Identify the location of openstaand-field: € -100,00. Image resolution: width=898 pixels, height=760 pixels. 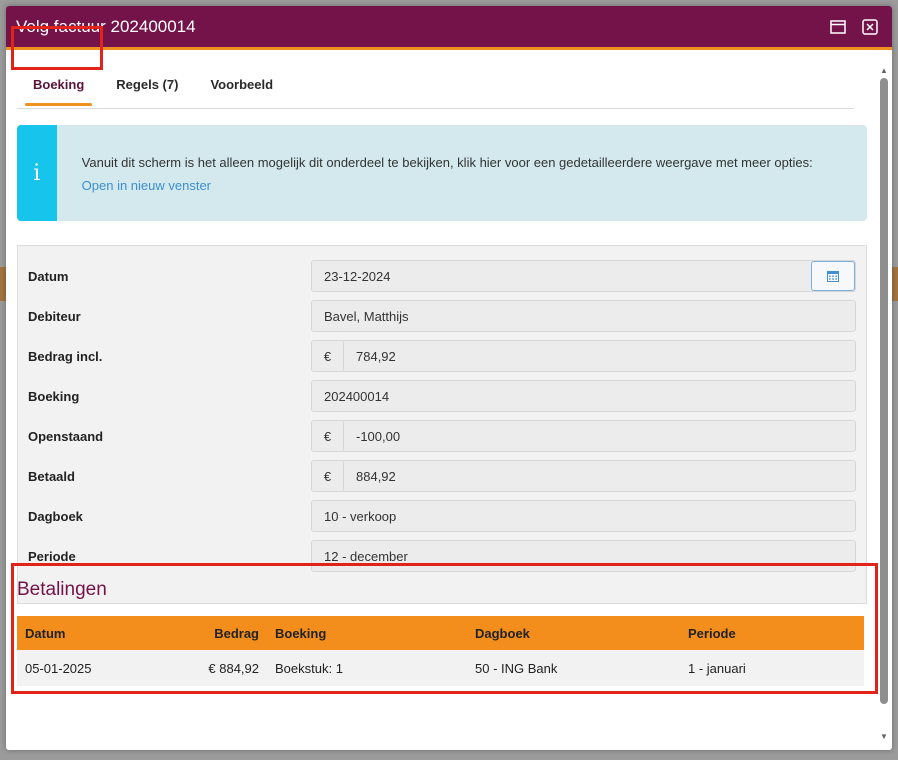
(583, 436).